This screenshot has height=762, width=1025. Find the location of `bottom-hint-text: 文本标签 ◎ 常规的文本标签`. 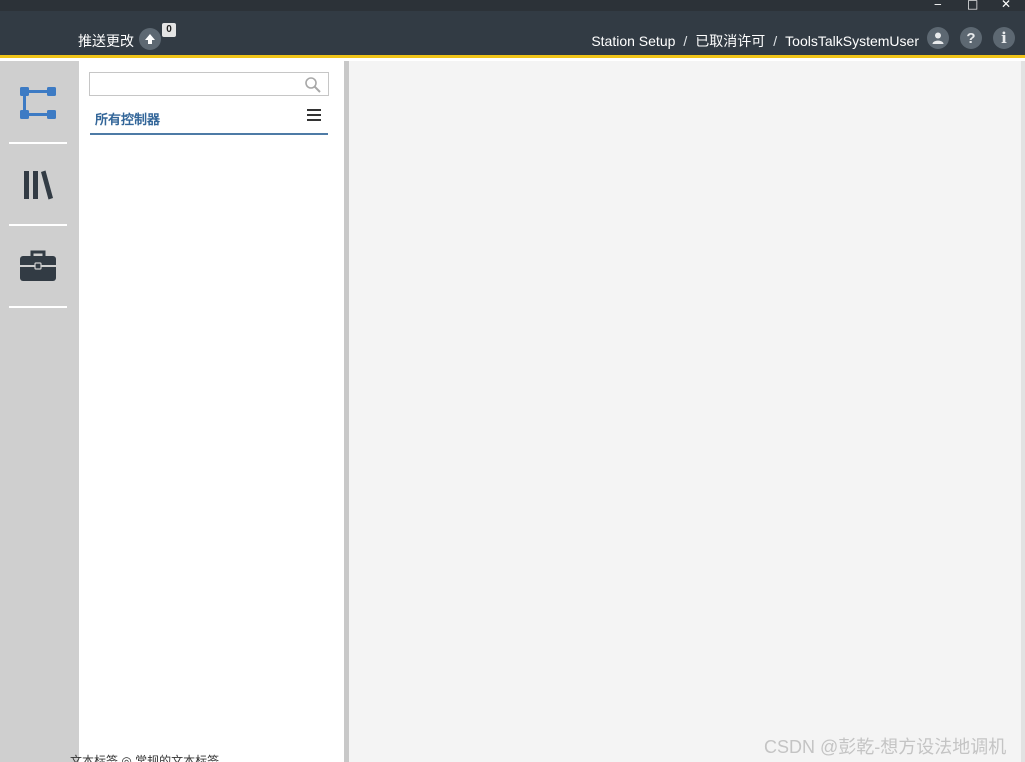

bottom-hint-text: 文本标签 ◎ 常规的文本标签 is located at coordinates (145, 758).